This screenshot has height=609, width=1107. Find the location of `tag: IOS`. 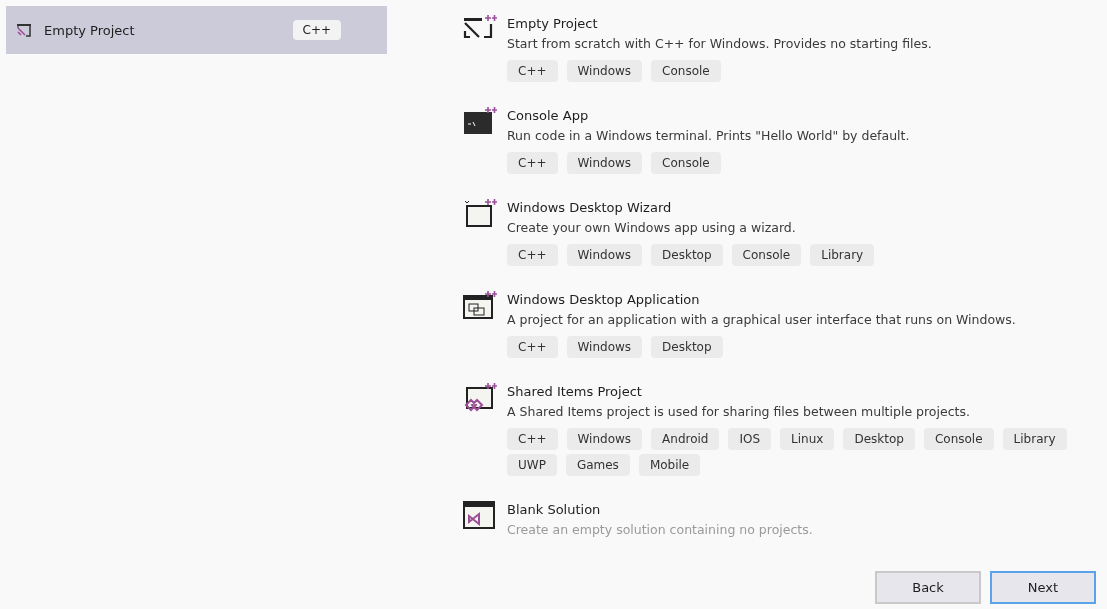

tag: IOS is located at coordinates (750, 439).